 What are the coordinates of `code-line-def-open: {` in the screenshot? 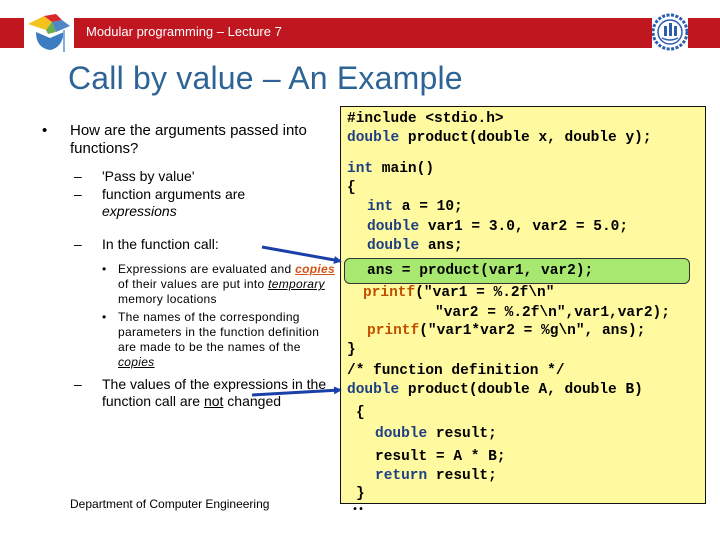 It's located at (360, 413).